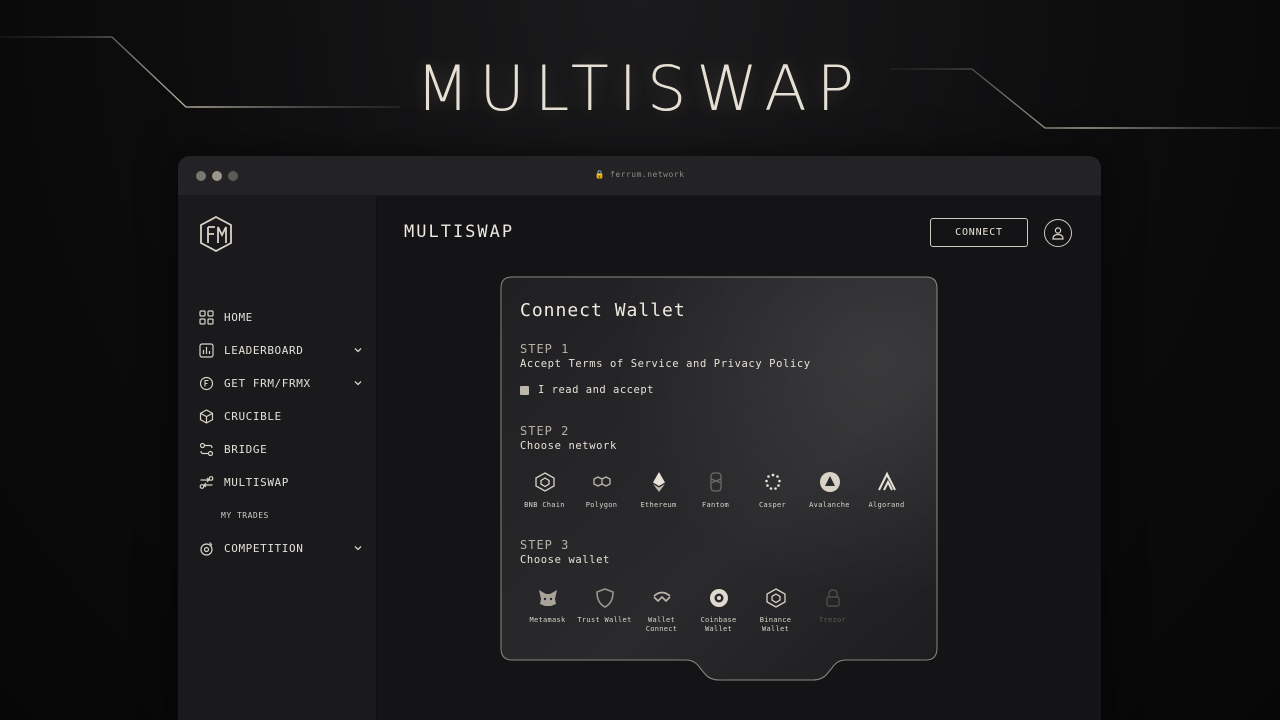 The width and height of the screenshot is (1280, 720). I want to click on walletconnect-icon, so click(662, 598).